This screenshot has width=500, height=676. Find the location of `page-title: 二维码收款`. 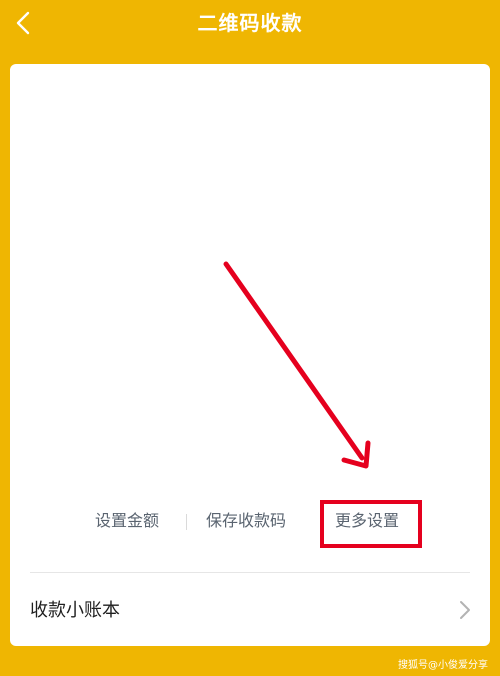

page-title: 二维码收款 is located at coordinates (250, 23).